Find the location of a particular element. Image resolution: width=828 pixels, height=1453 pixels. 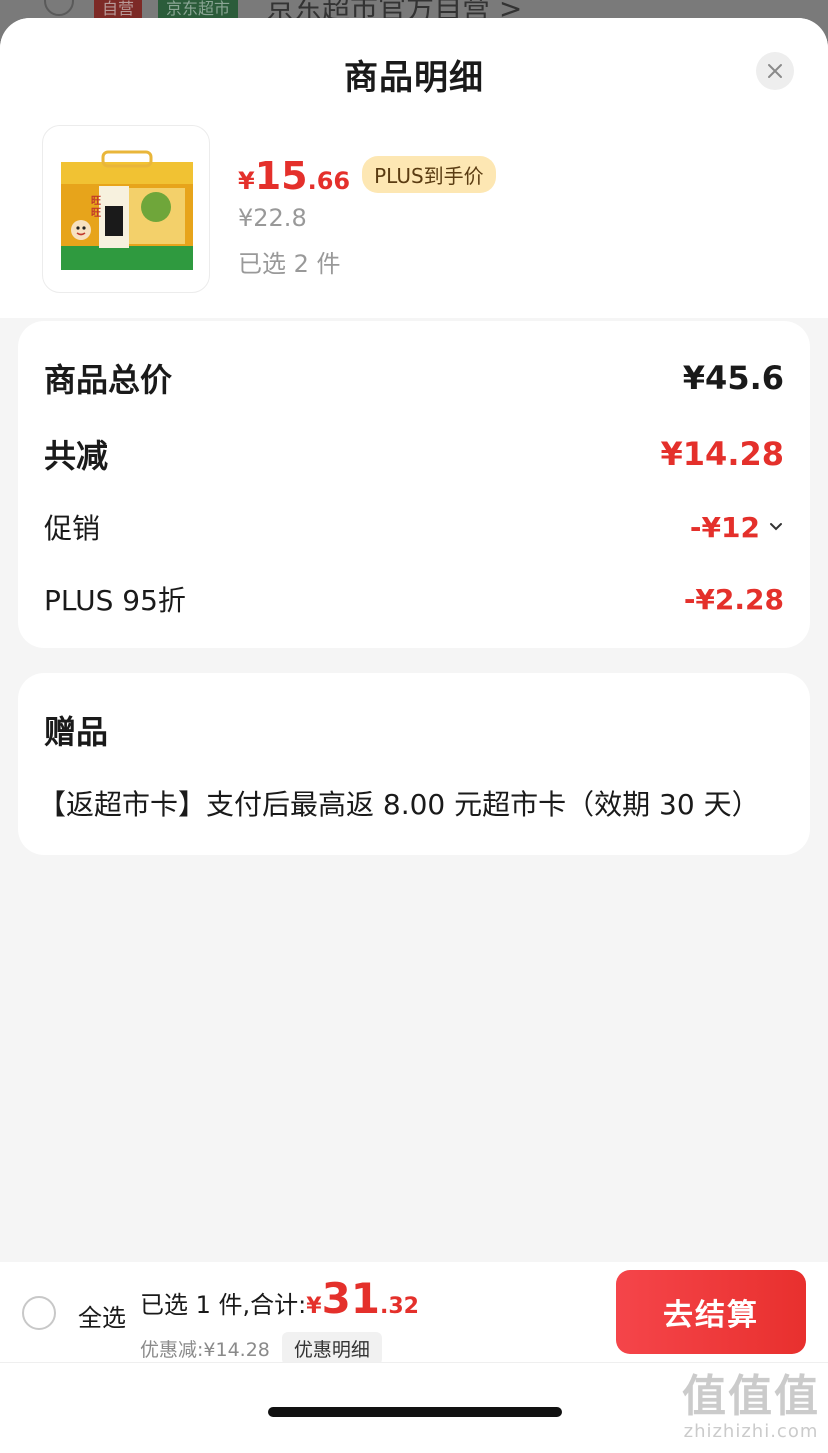

background-radio is located at coordinates (59, 8).